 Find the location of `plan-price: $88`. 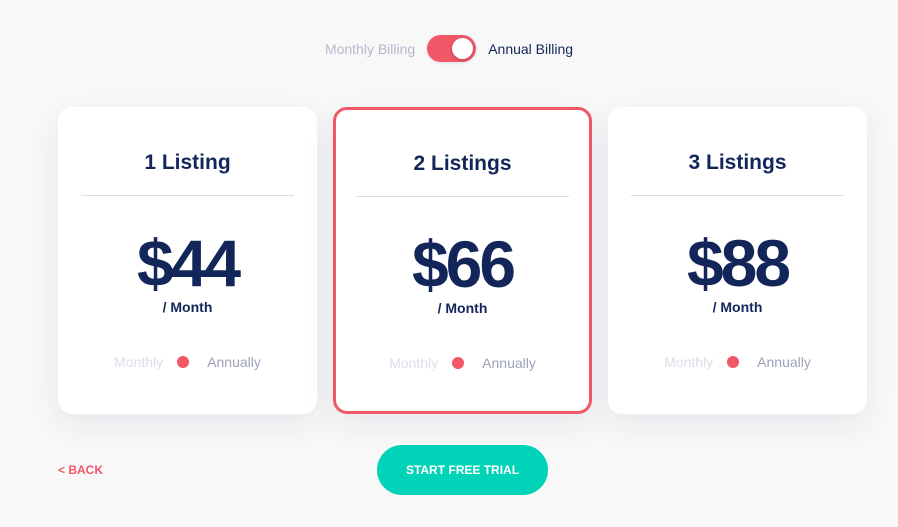

plan-price: $88 is located at coordinates (738, 263).